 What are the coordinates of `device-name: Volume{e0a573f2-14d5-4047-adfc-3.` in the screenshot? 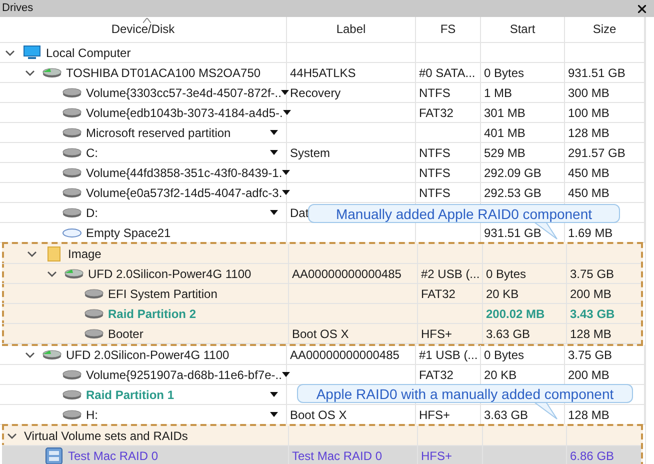 It's located at (184, 193).